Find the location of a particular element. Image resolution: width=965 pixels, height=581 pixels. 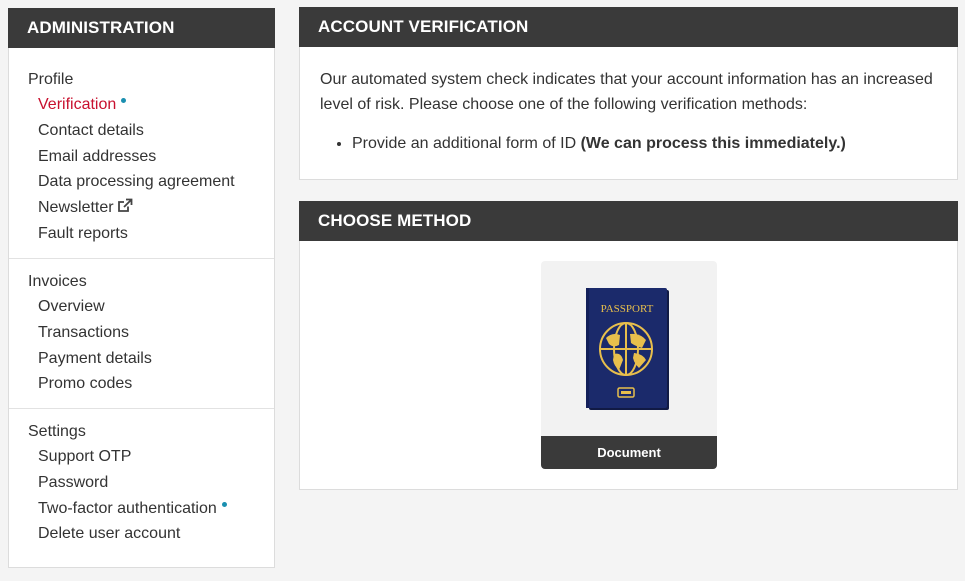

sidebar-item-support-otp: Support OTP is located at coordinates (141, 457).